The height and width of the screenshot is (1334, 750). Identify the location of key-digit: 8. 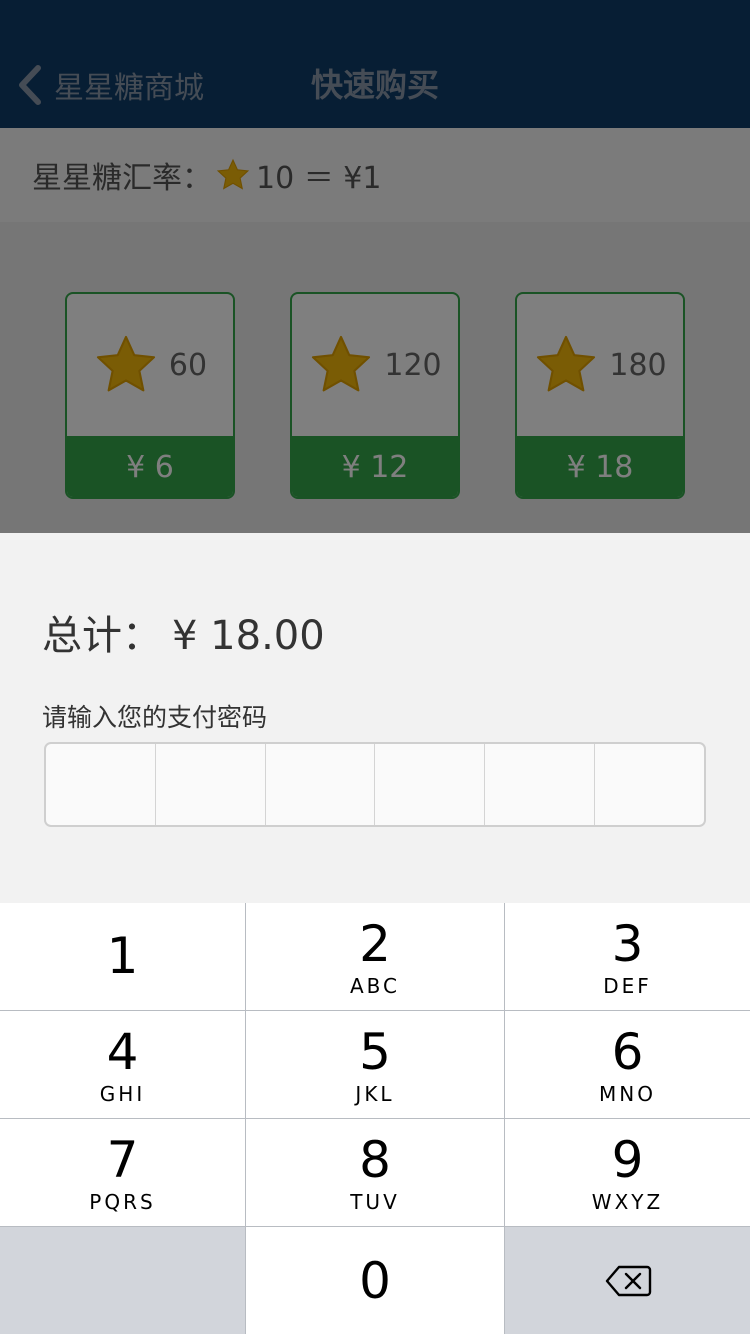
(375, 1159).